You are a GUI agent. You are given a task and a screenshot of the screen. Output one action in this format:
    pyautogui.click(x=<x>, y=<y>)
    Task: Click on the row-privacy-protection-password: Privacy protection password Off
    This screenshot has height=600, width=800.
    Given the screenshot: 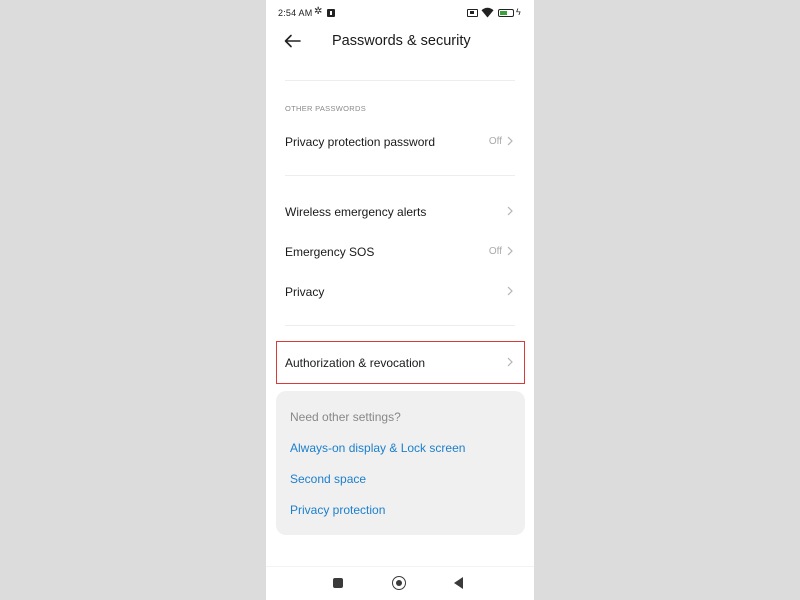 What is the action you would take?
    pyautogui.click(x=400, y=141)
    